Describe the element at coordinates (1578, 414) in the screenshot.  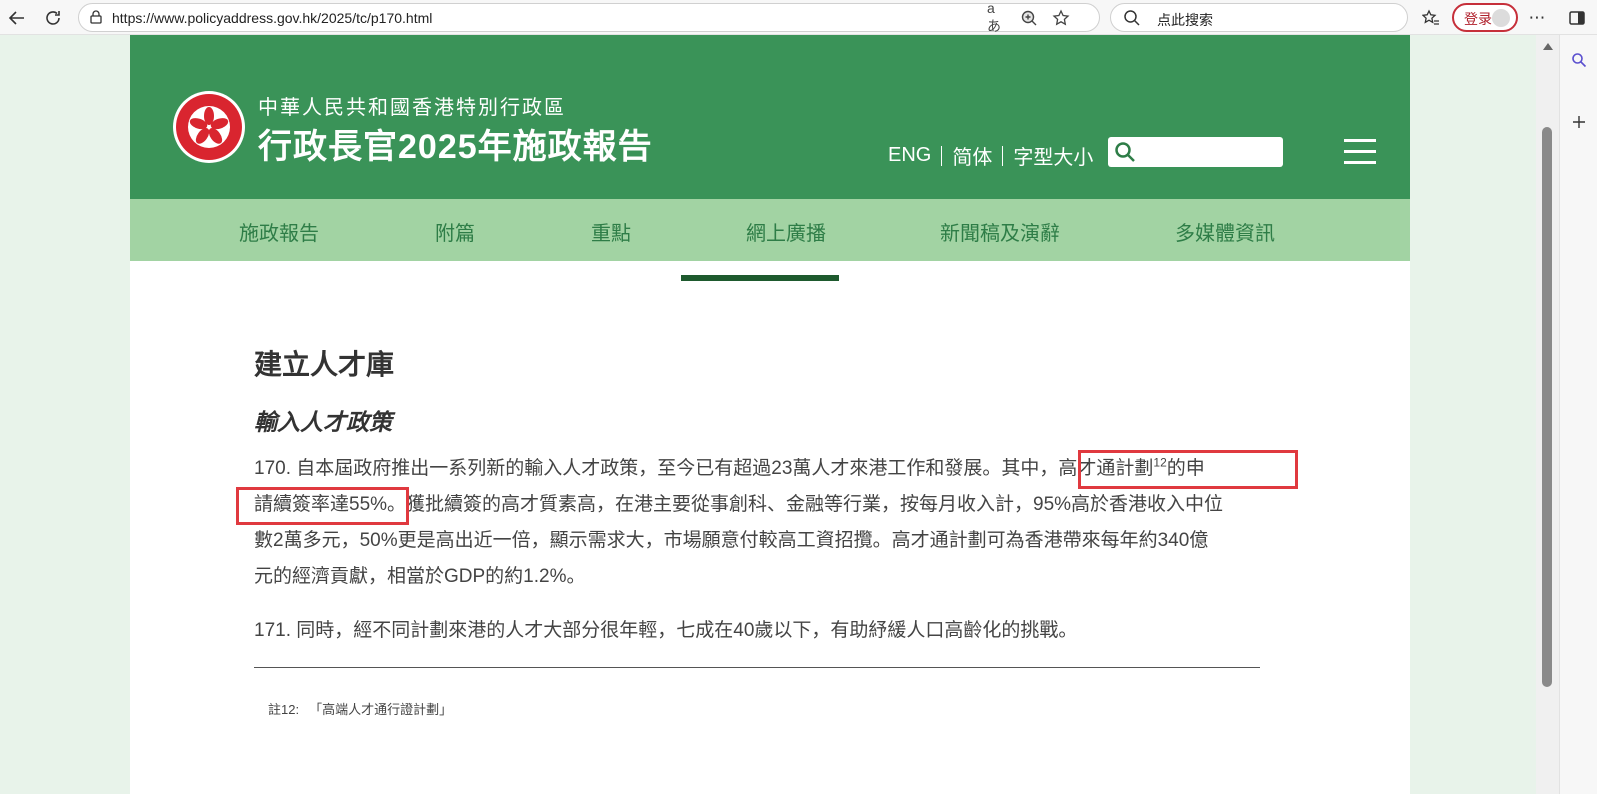
I see `browser-side-panel` at that location.